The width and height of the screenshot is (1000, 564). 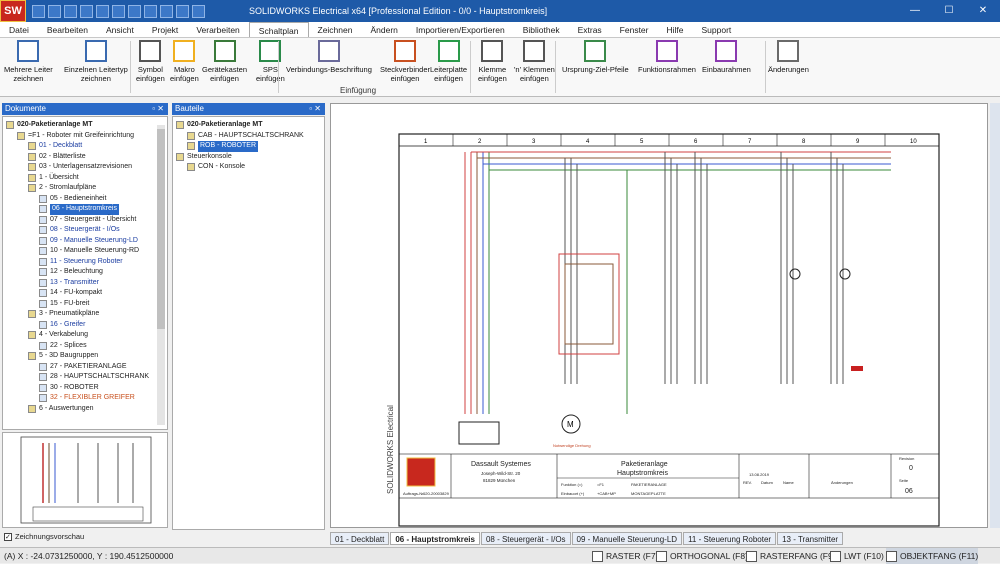 I want to click on menu-item-13: Support, so click(x=717, y=29).